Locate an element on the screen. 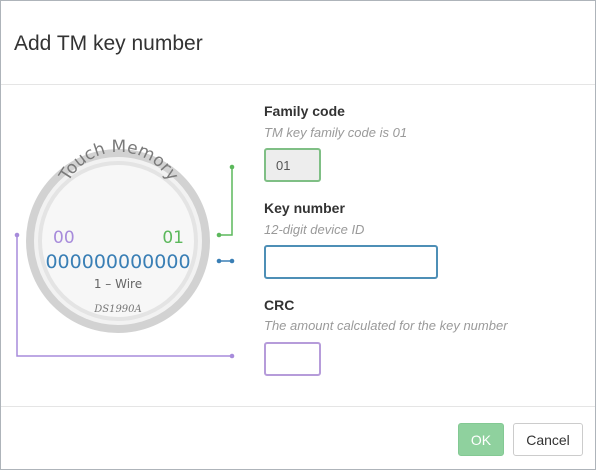 This screenshot has width=596, height=470. ok-button: OK is located at coordinates (481, 439).